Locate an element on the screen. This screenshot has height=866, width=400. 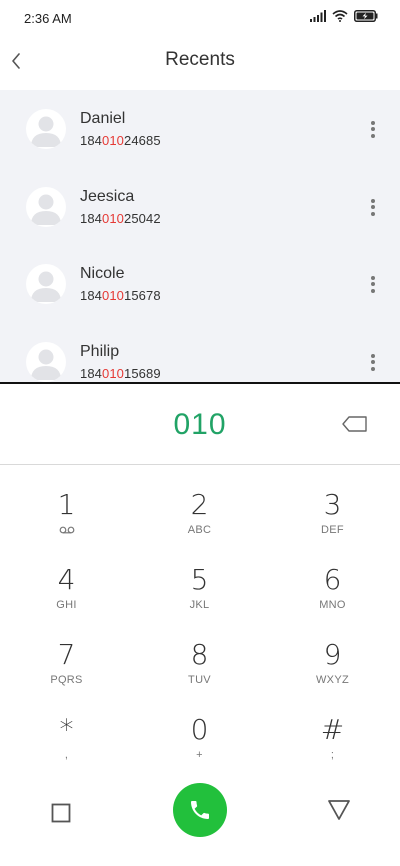
key-0: 0 + is located at coordinates (199, 727).